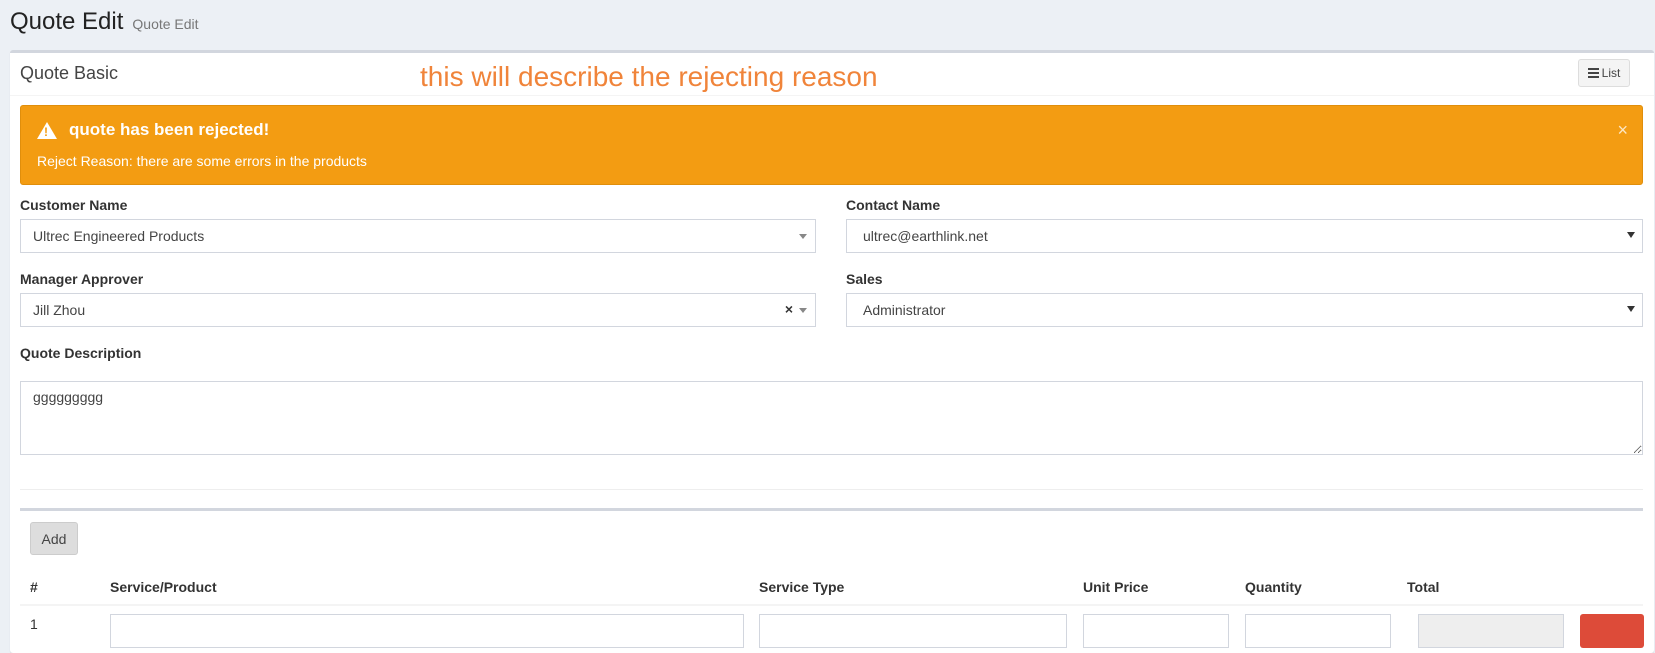  What do you see at coordinates (165, 24) in the screenshot?
I see `page-subtitle: Quote Edit` at bounding box center [165, 24].